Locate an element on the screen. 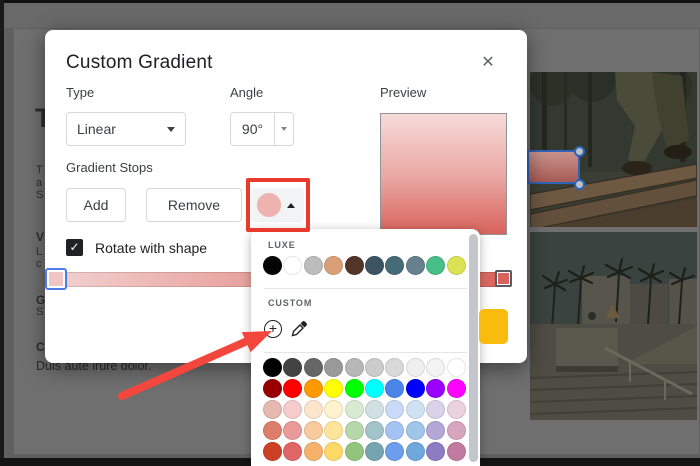 This screenshot has height=466, width=700. gradient-stop-handle-end is located at coordinates (503, 278).